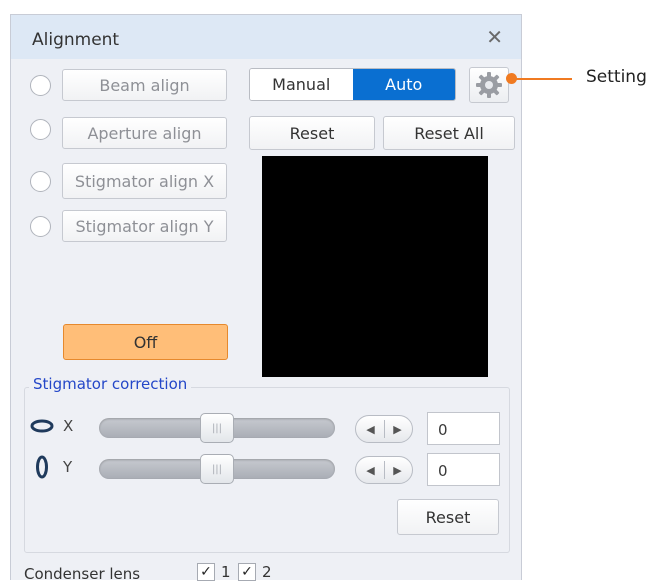 This screenshot has height=583, width=672. I want to click on condenser-lens-label: Condenser lens, so click(82, 574).